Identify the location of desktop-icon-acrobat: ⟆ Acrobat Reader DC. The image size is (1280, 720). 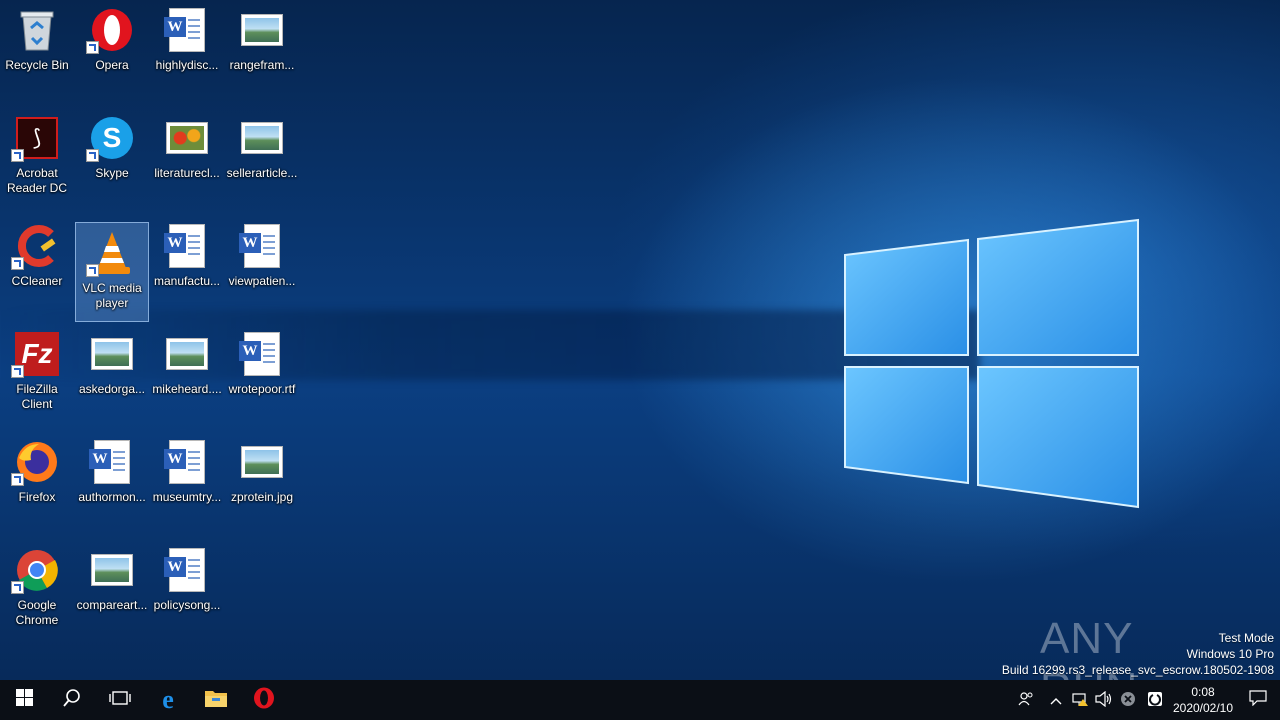
(37, 158).